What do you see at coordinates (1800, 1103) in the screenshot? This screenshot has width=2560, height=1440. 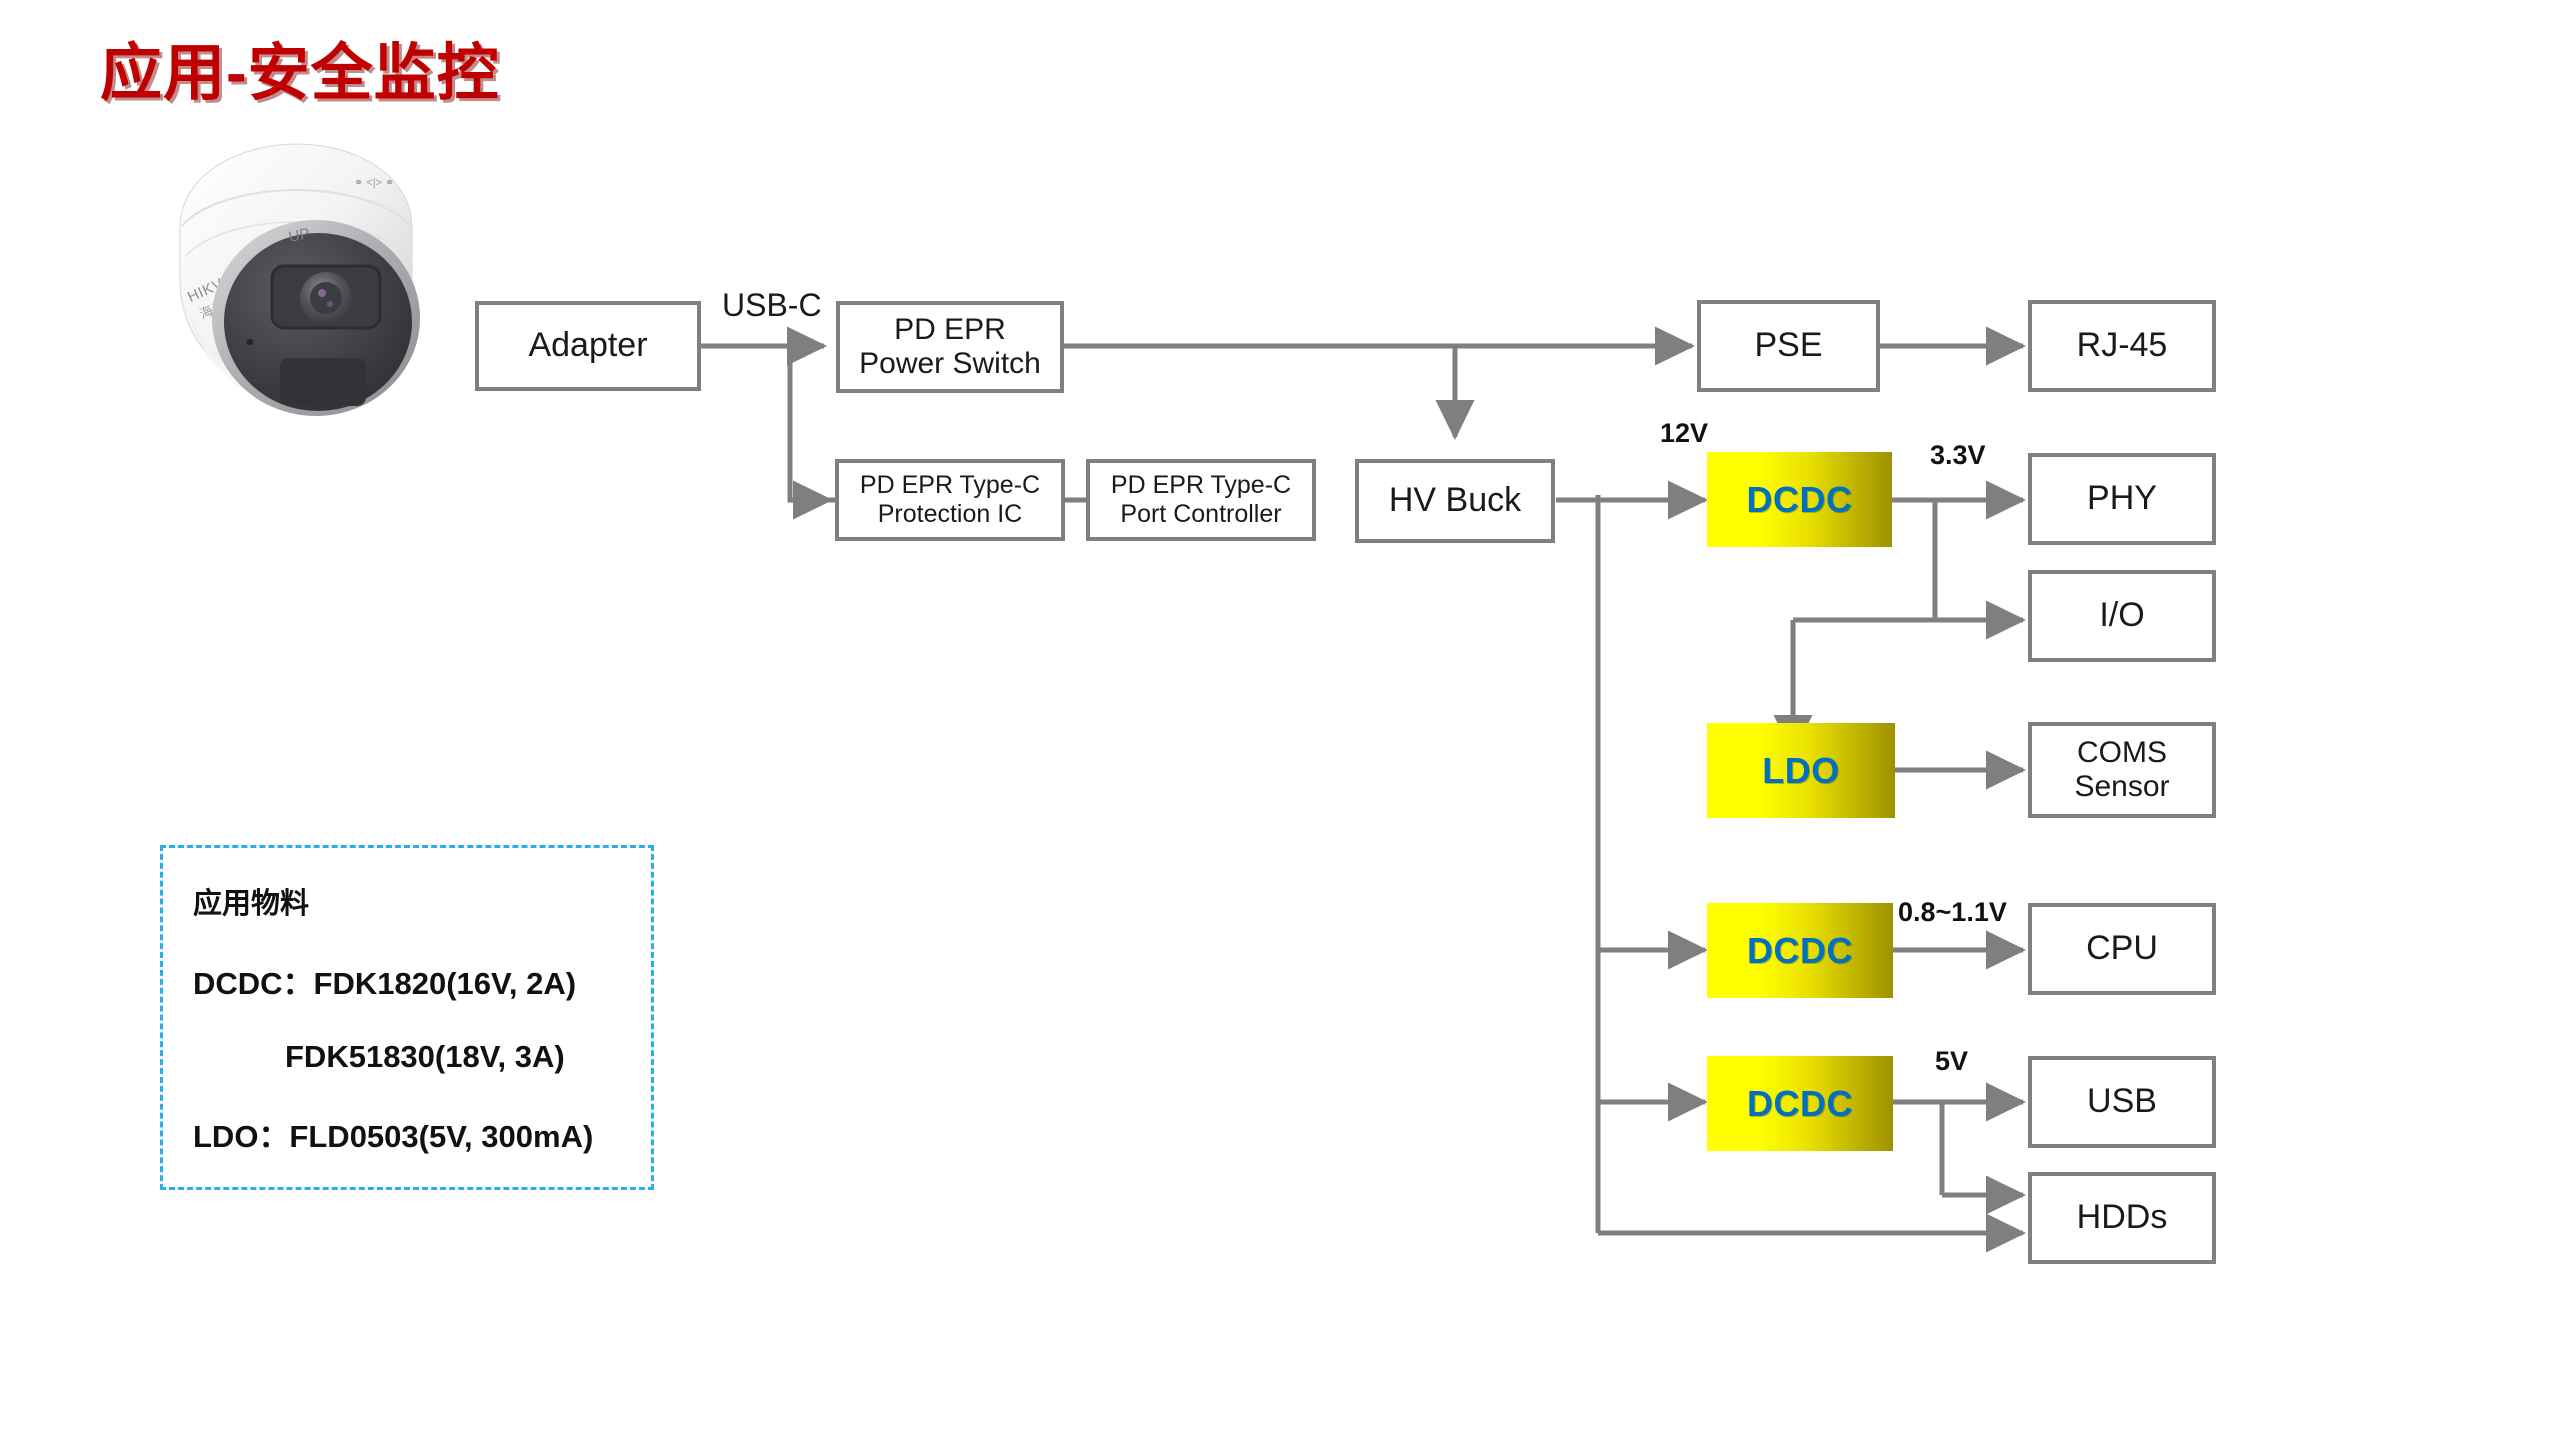 I see `block-dcdc-5v: DCDC` at bounding box center [1800, 1103].